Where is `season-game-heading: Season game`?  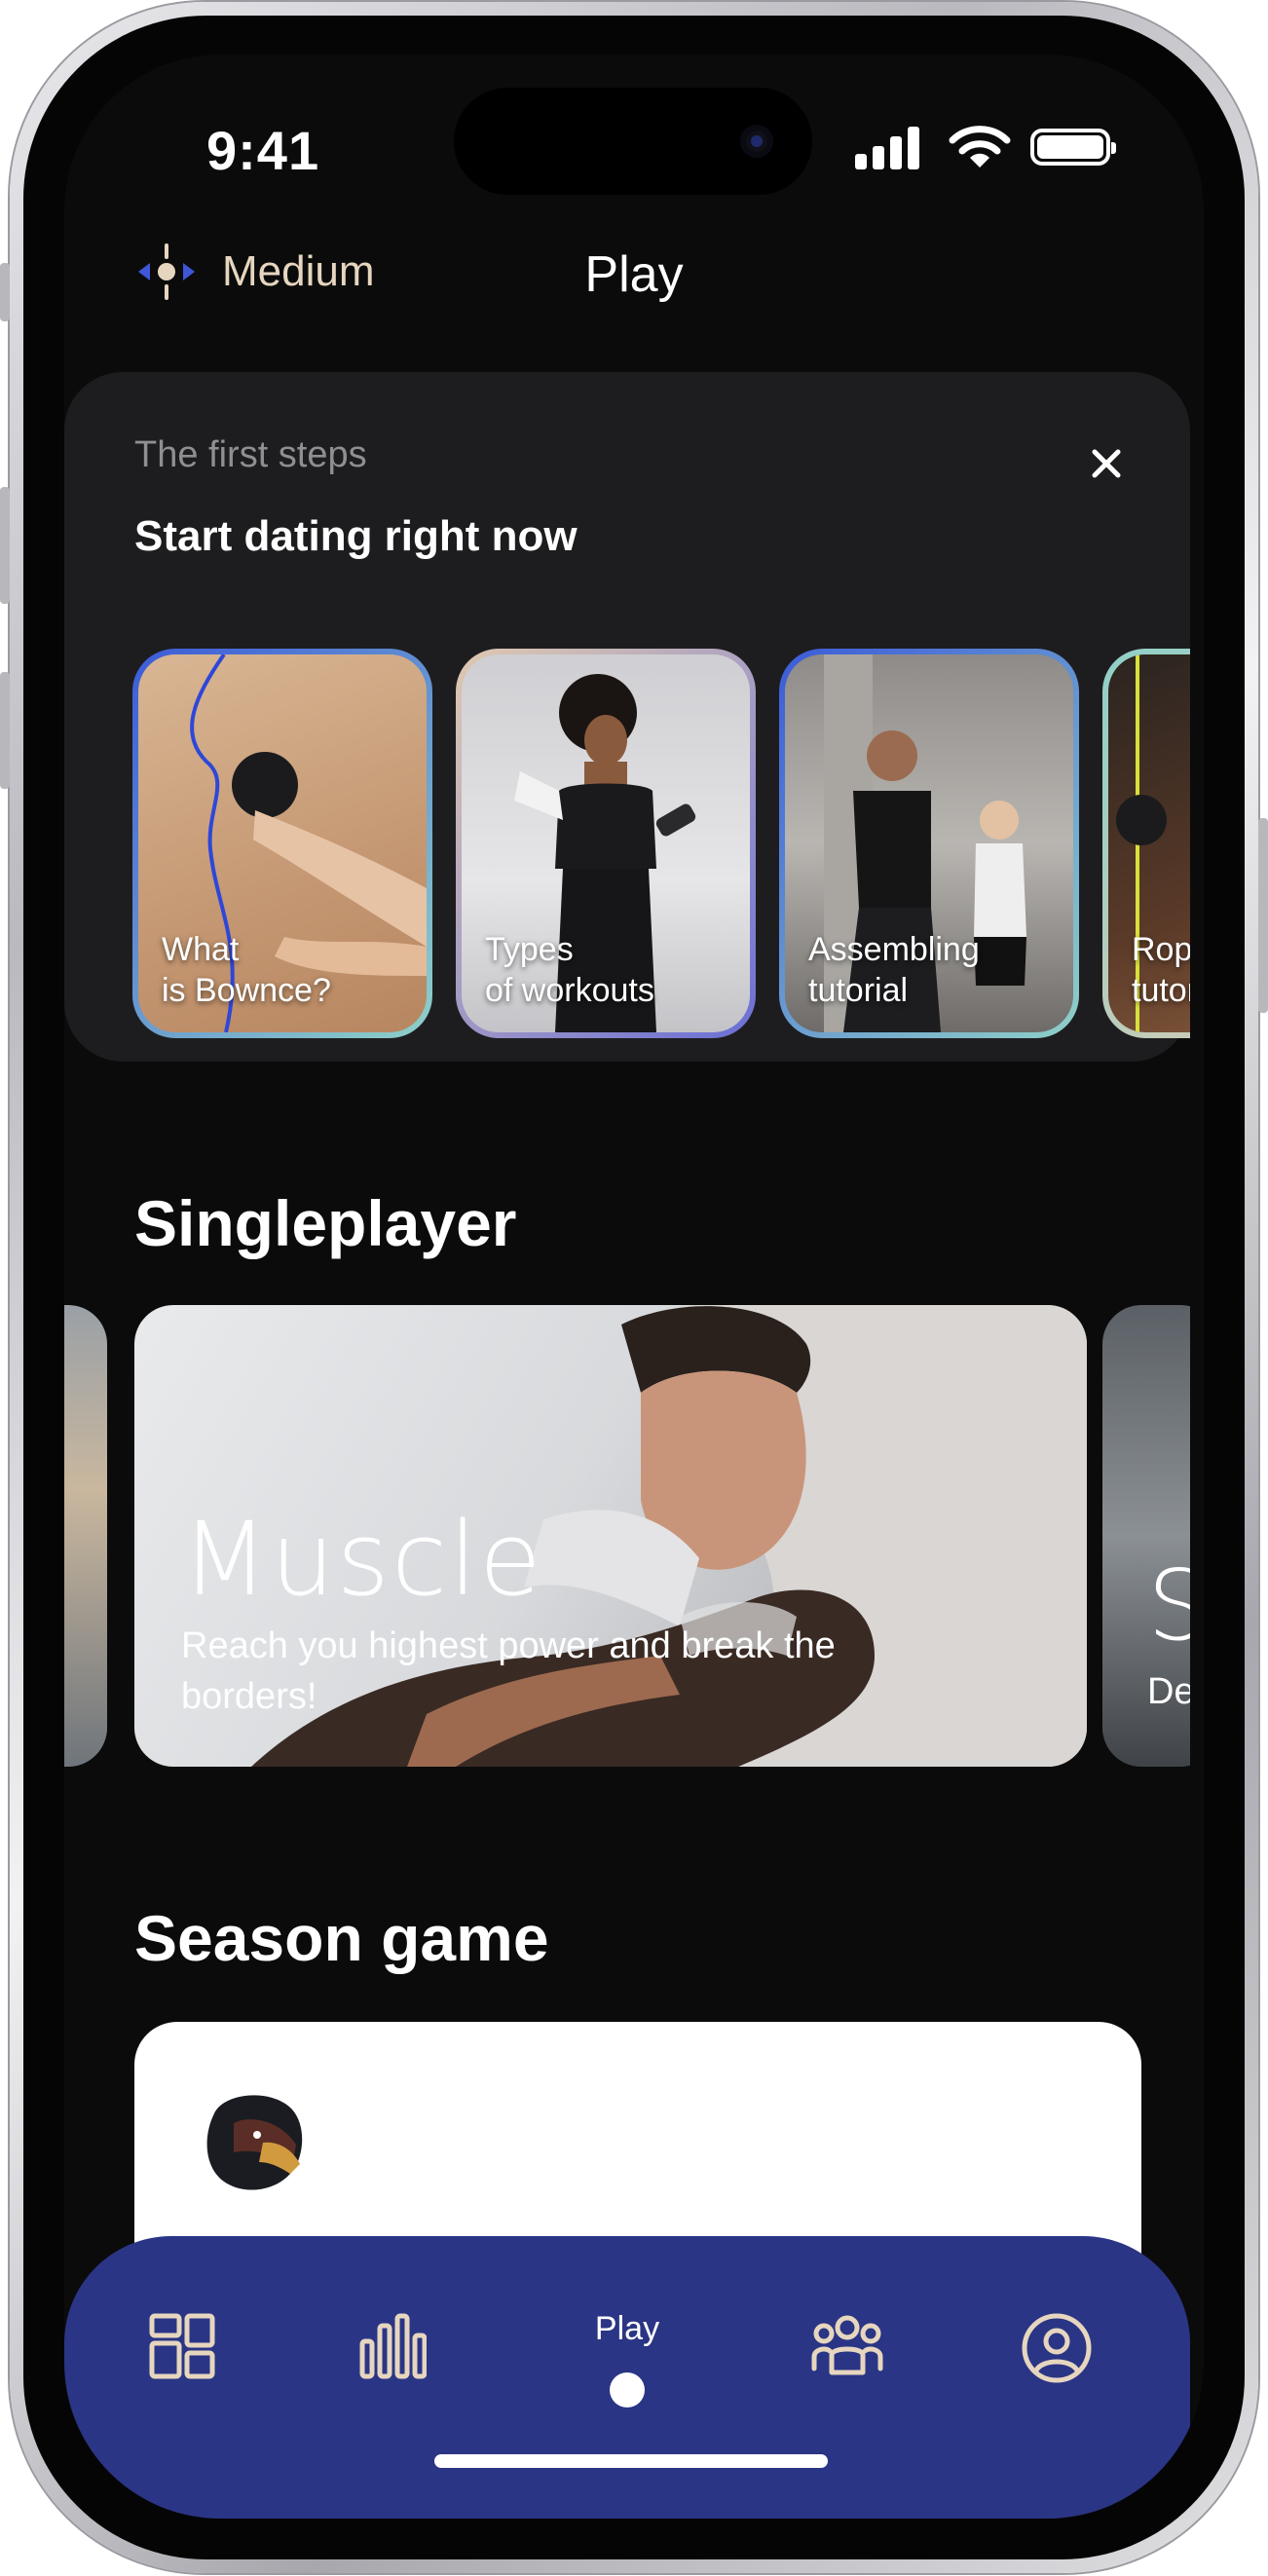 season-game-heading: Season game is located at coordinates (341, 1938).